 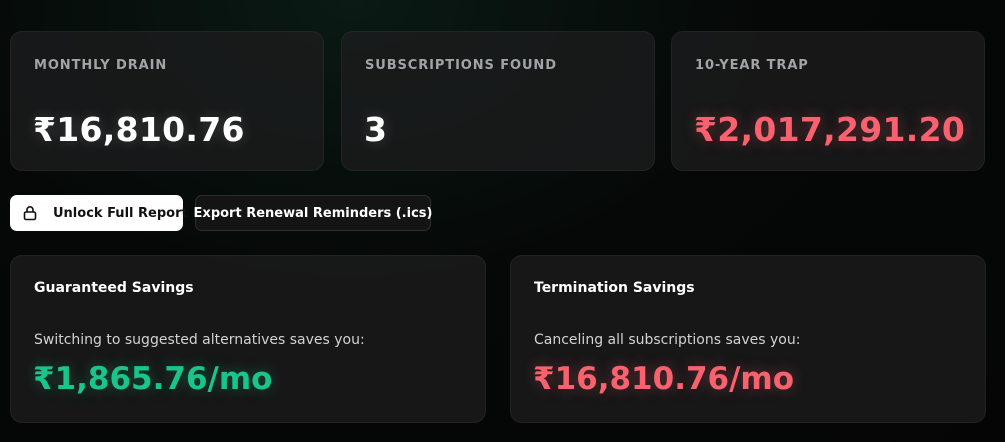 What do you see at coordinates (167, 101) in the screenshot?
I see `stat-card-monthly-drain: MONTHLY DRAIN ₹16,810.76` at bounding box center [167, 101].